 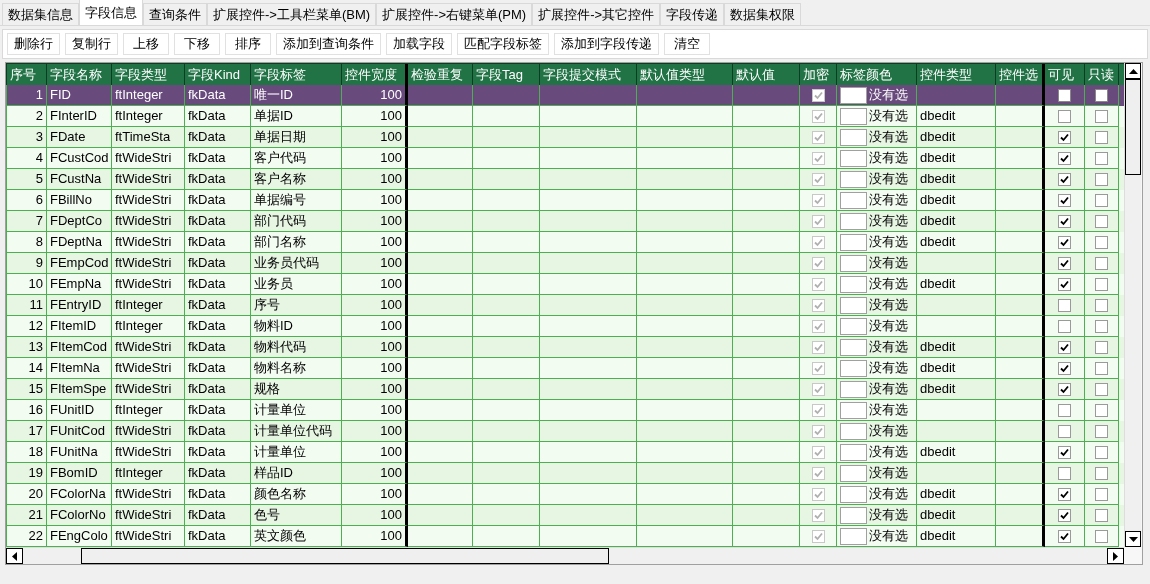 I want to click on table-row: 3 FDate ftTimeSta fkData 单据日期 100 没有选 dbedit, so click(x=565, y=137).